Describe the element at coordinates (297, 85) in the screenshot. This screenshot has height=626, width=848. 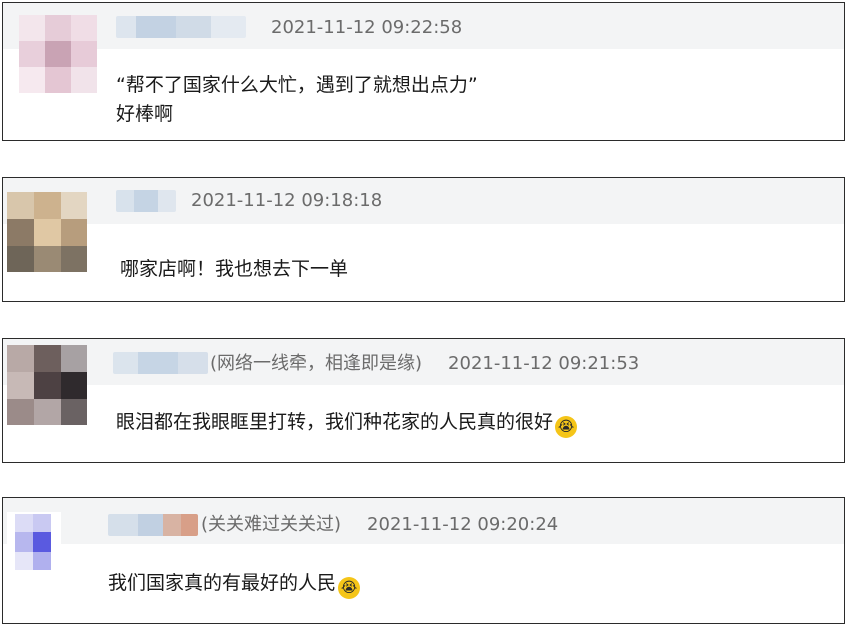
I see `comment-line: “帮不了国家什么大忙，遇到了就想出点力”` at that location.